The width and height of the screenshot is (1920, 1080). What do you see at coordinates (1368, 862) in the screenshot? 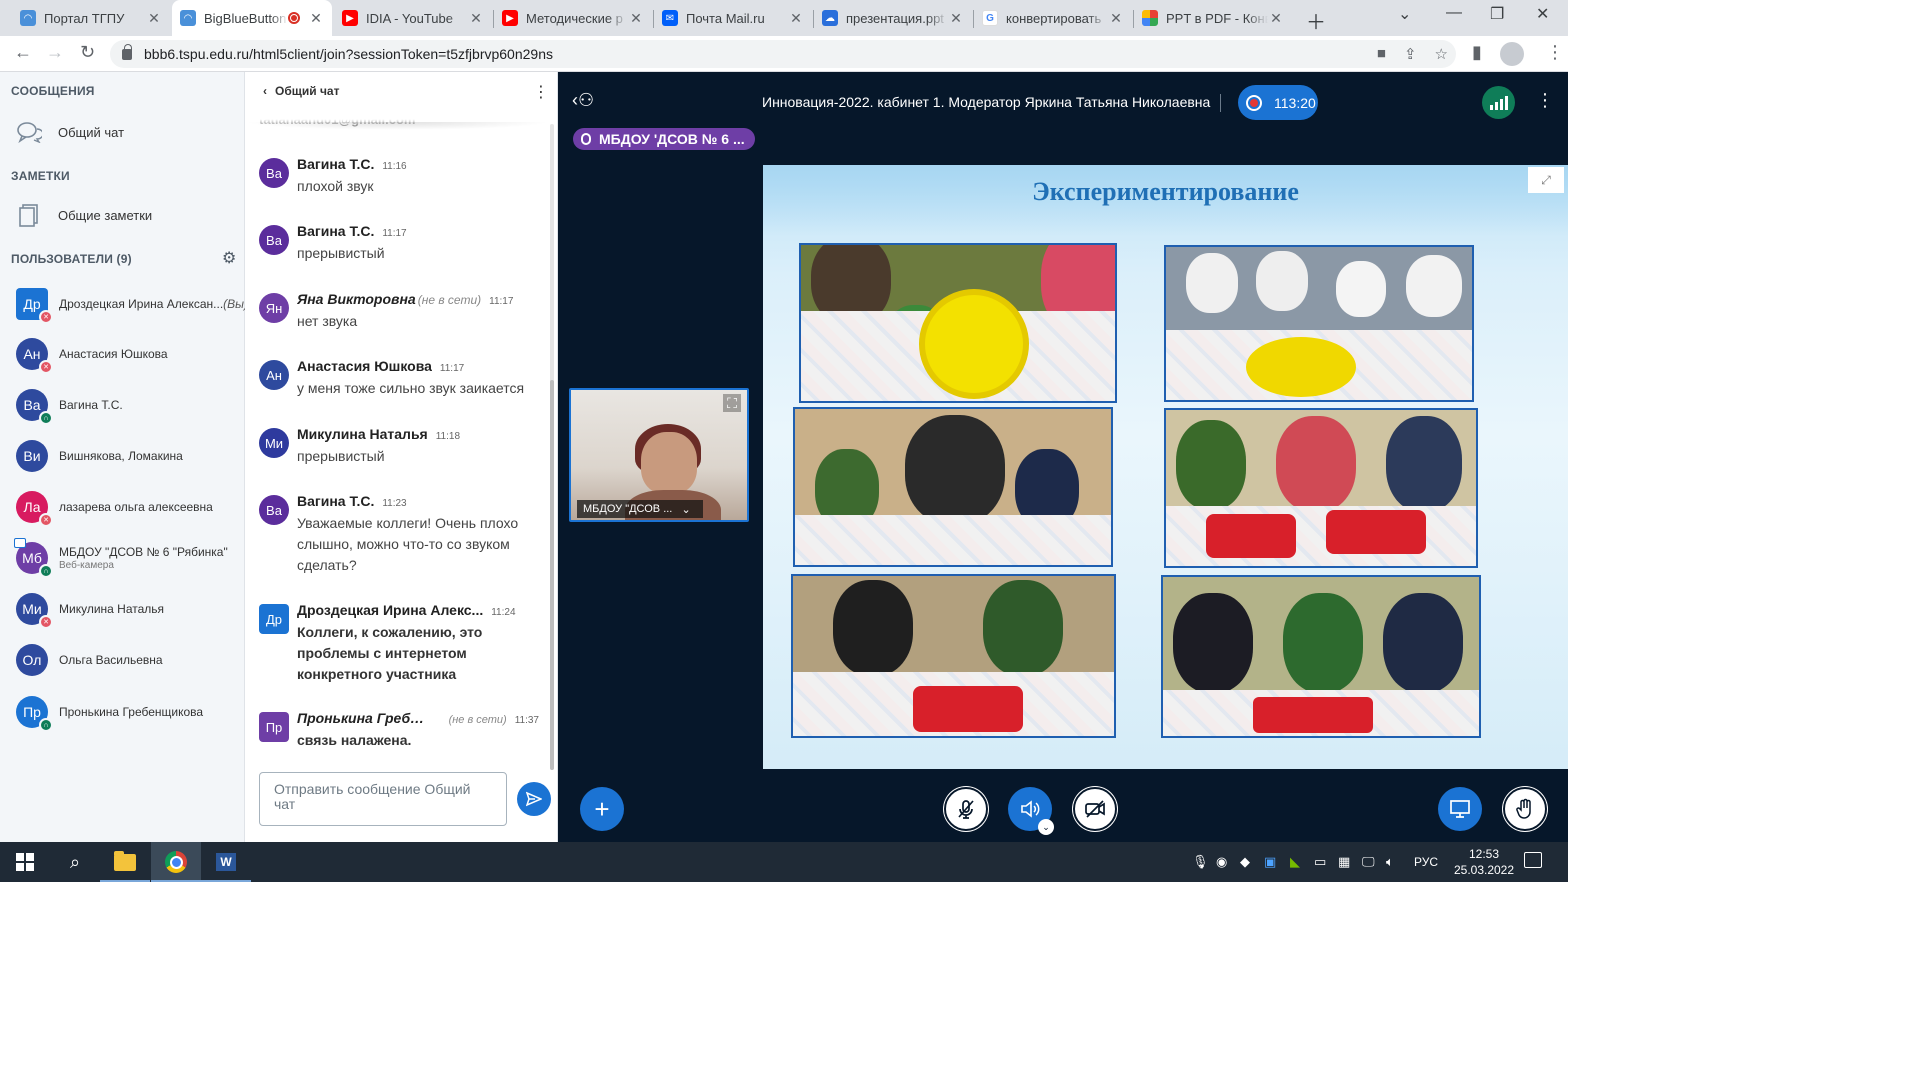
I see `network-icon: 🖵︎` at bounding box center [1368, 862].